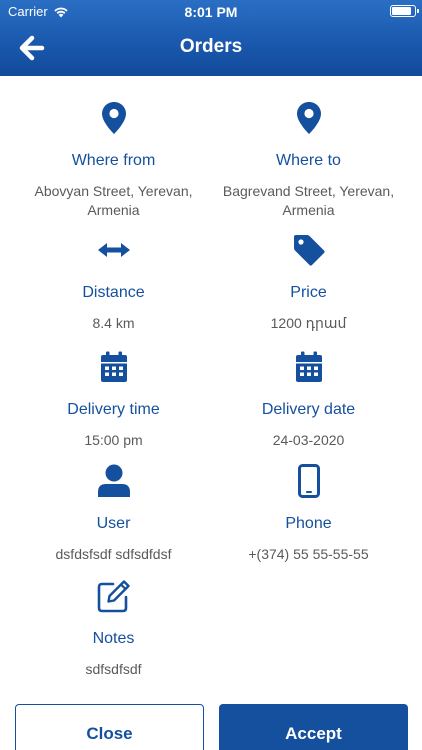 This screenshot has height=750, width=422. Describe the element at coordinates (308, 523) in the screenshot. I see `phone-label: Phone` at that location.